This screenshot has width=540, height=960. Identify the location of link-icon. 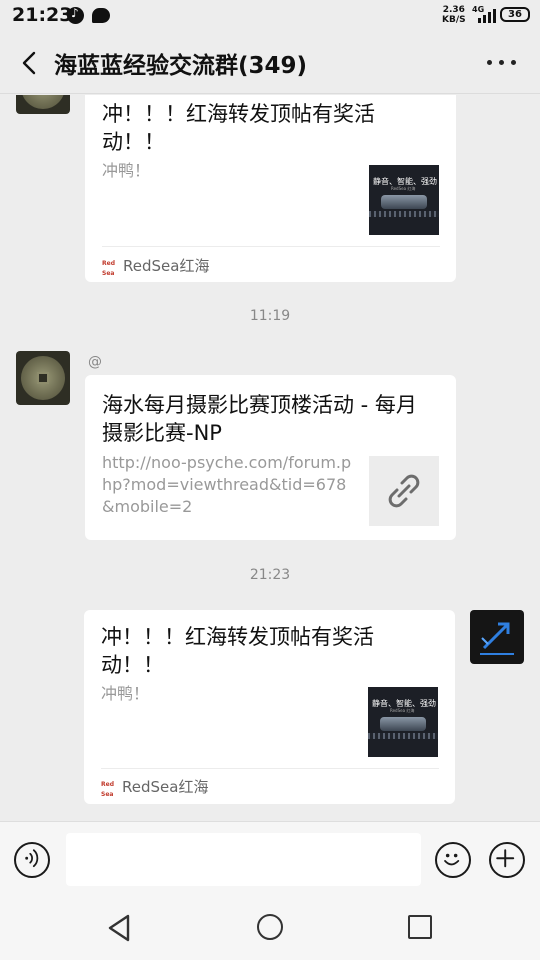
(404, 491).